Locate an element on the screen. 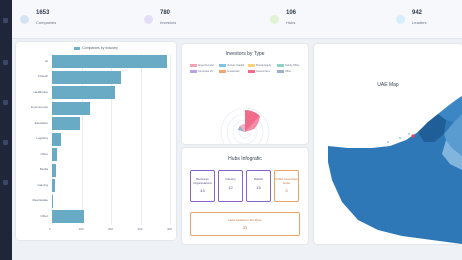 This screenshot has height=260, width=462. hub-industry: Industry 12 is located at coordinates (230, 186).